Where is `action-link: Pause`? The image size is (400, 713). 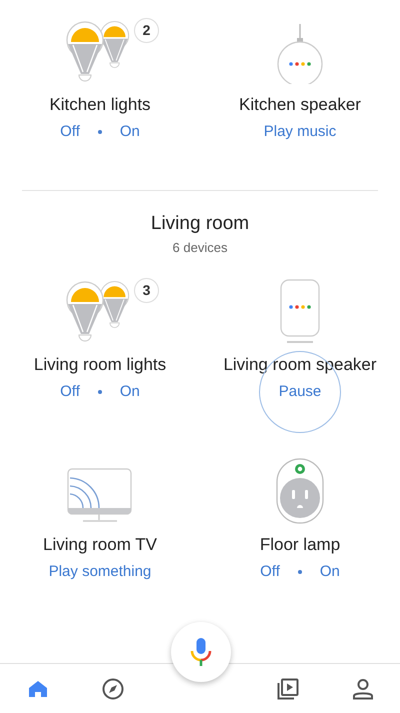
action-link: Pause is located at coordinates (300, 392).